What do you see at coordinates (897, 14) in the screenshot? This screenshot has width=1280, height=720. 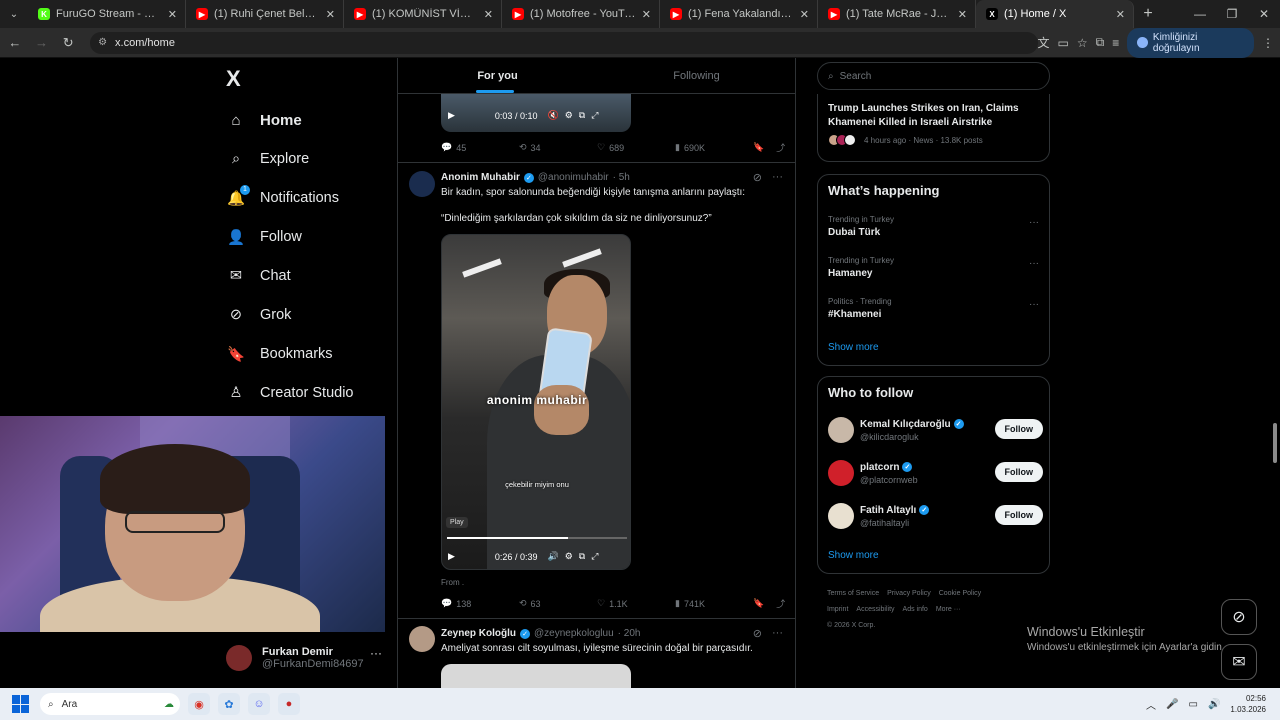 I see `browser-tab: ▶ (1) Tate McRae - Just Keep Wa ✕` at bounding box center [897, 14].